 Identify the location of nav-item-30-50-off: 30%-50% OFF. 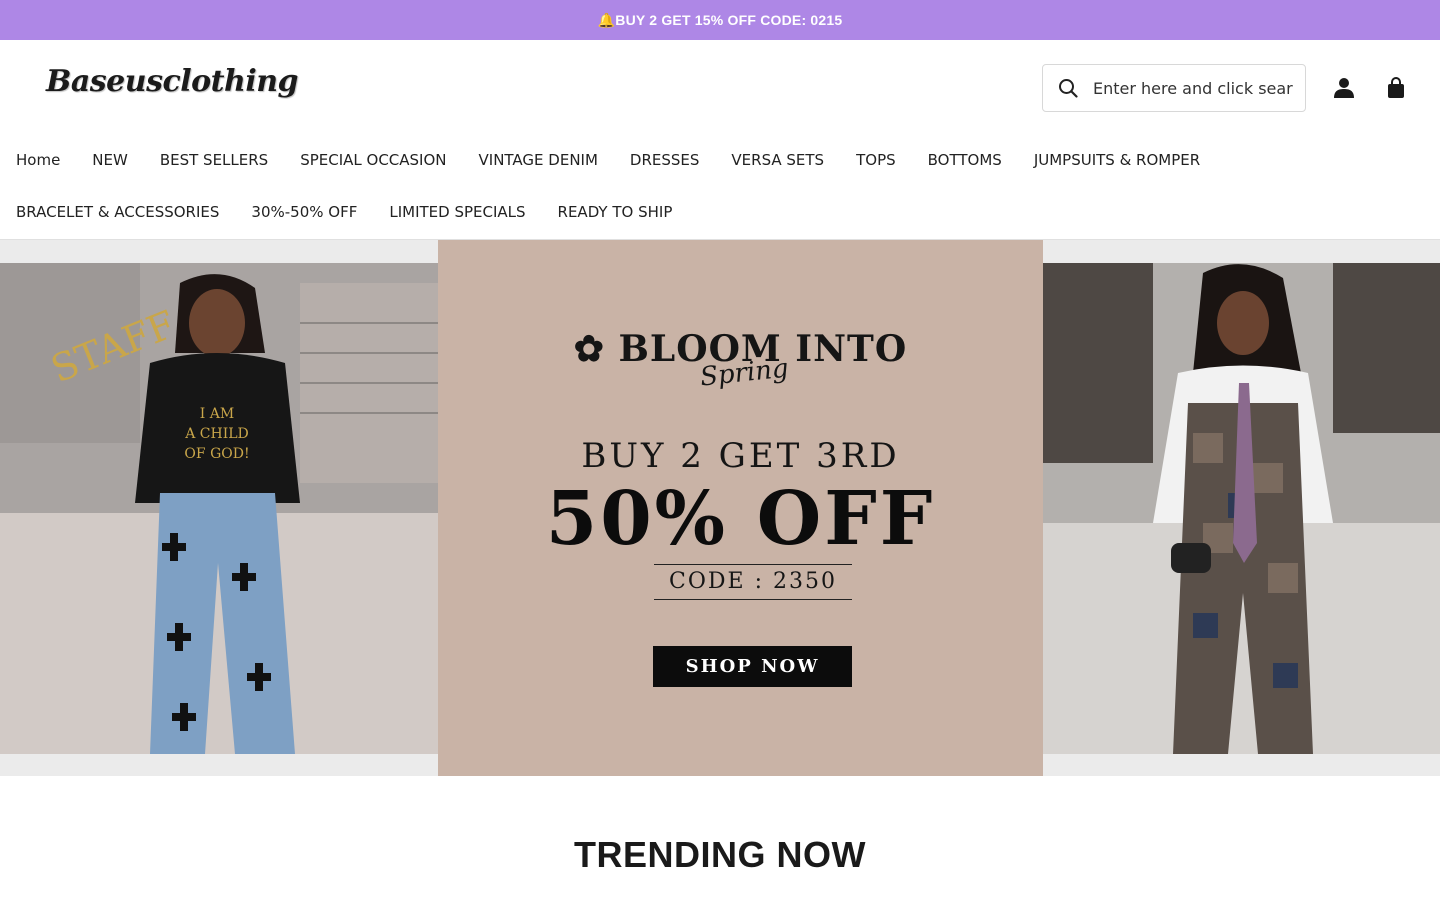
(304, 212).